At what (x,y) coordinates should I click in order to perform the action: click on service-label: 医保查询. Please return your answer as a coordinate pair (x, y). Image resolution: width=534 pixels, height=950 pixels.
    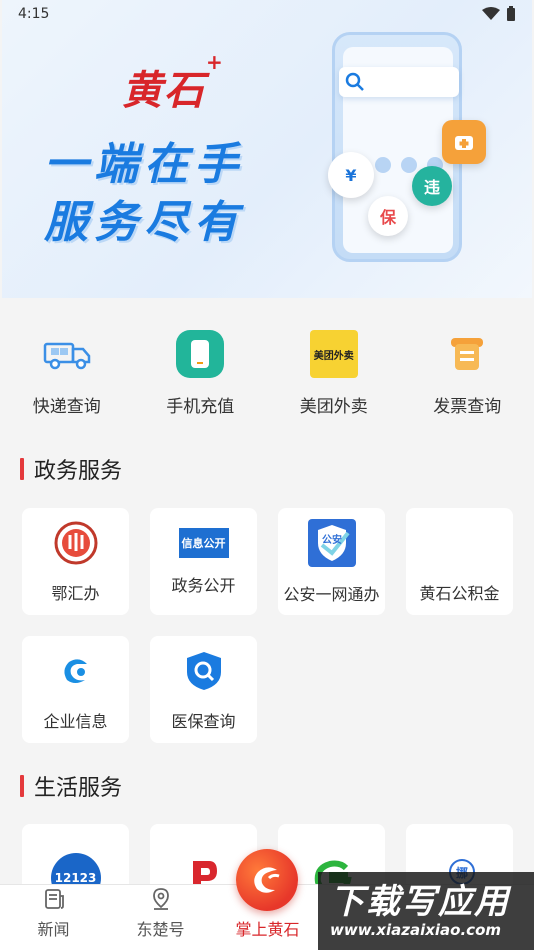
    Looking at the image, I should click on (203, 721).